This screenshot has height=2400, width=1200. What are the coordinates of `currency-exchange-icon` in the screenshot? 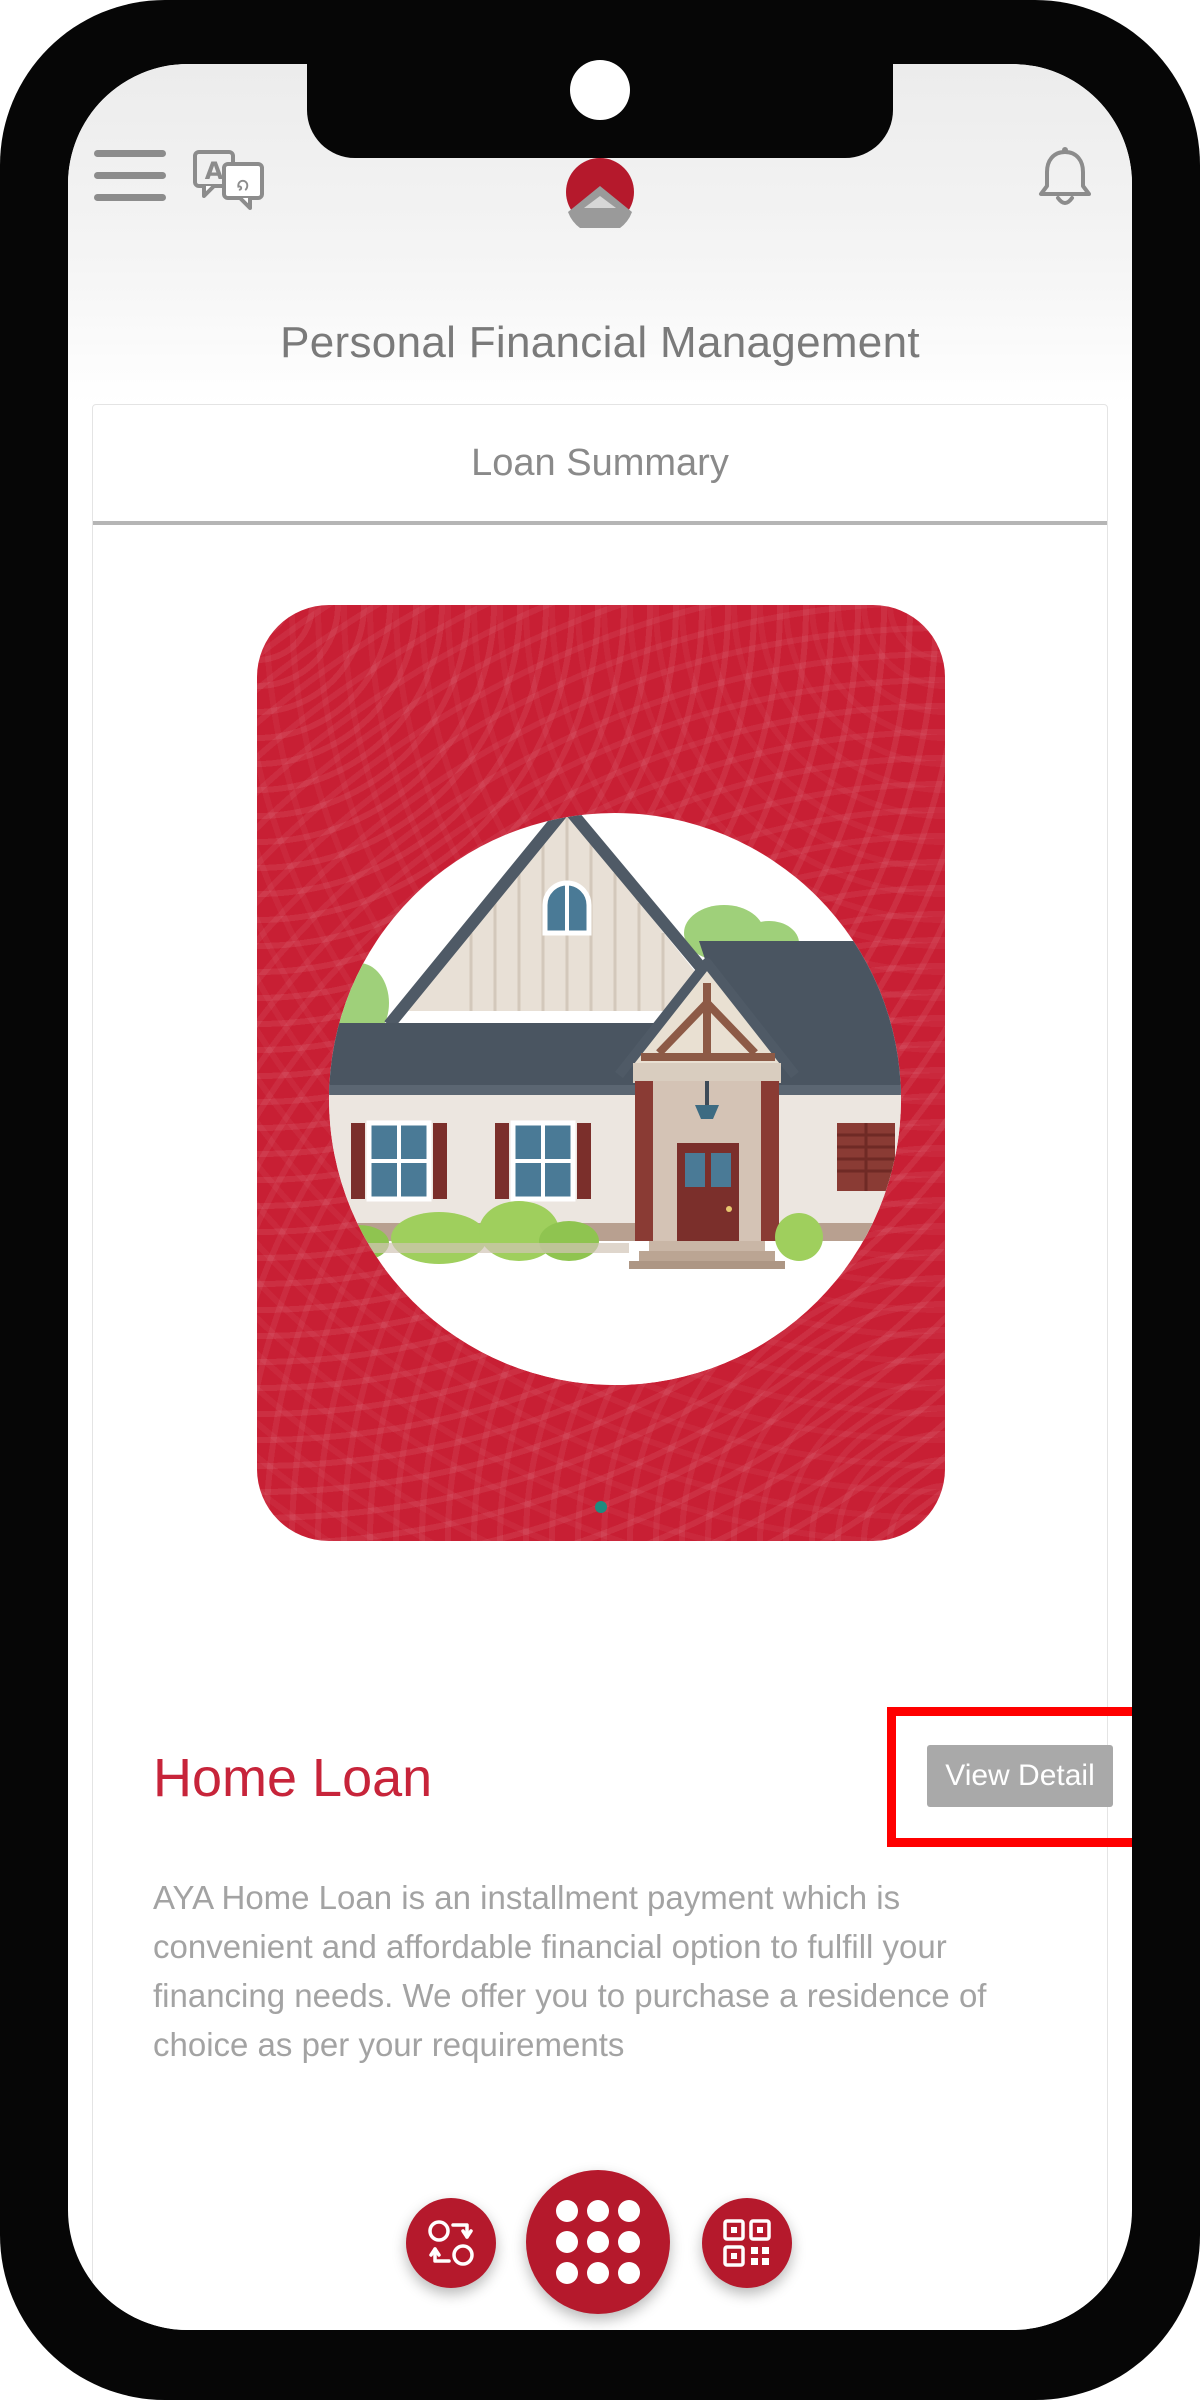 It's located at (451, 2243).